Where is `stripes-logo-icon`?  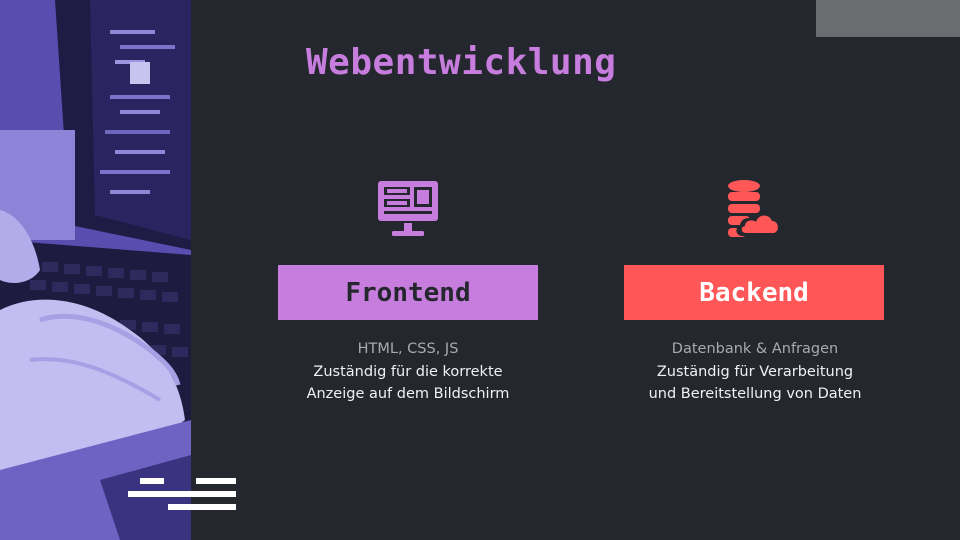
stripes-logo-icon is located at coordinates (182, 495).